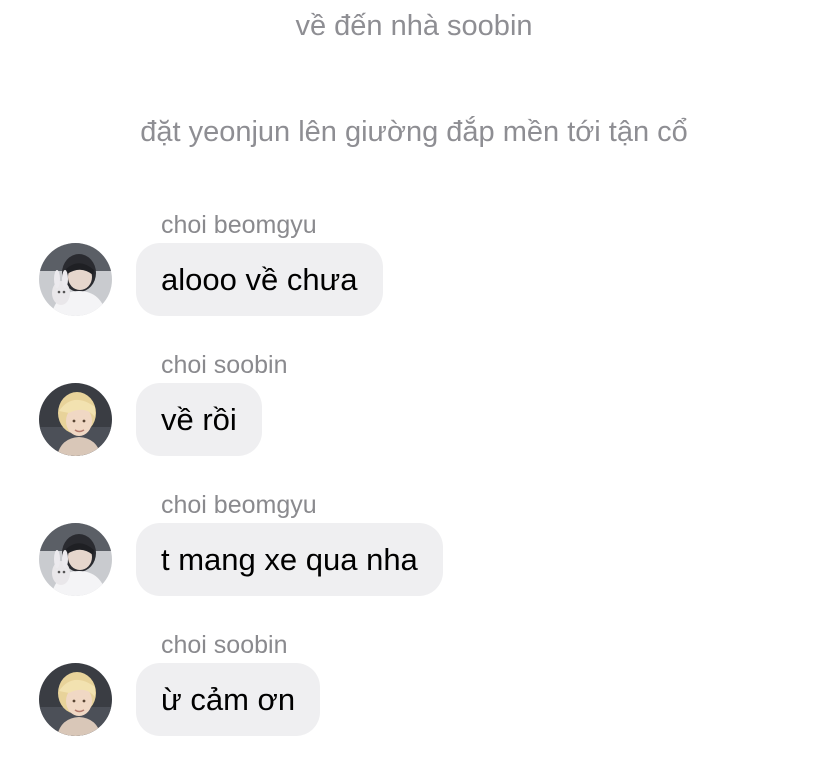 This screenshot has width=828, height=762. Describe the element at coordinates (199, 419) in the screenshot. I see `message-bubble: về rồi` at that location.